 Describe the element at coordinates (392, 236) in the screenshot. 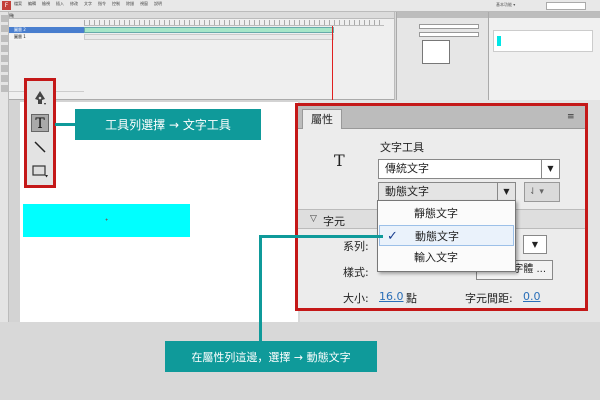

I see `checkmark-icon: ✓` at that location.